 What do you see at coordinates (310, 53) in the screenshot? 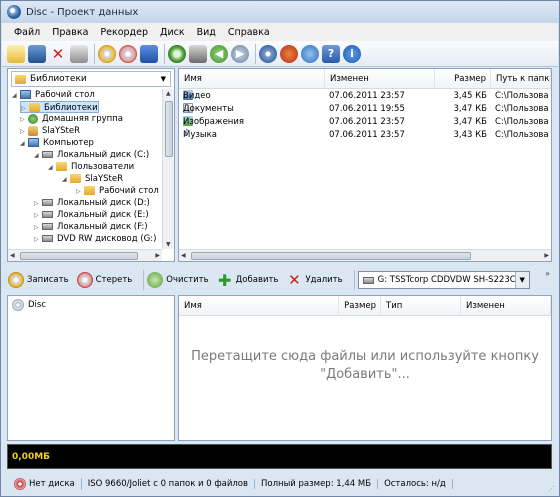
I see `web-icon` at bounding box center [310, 53].